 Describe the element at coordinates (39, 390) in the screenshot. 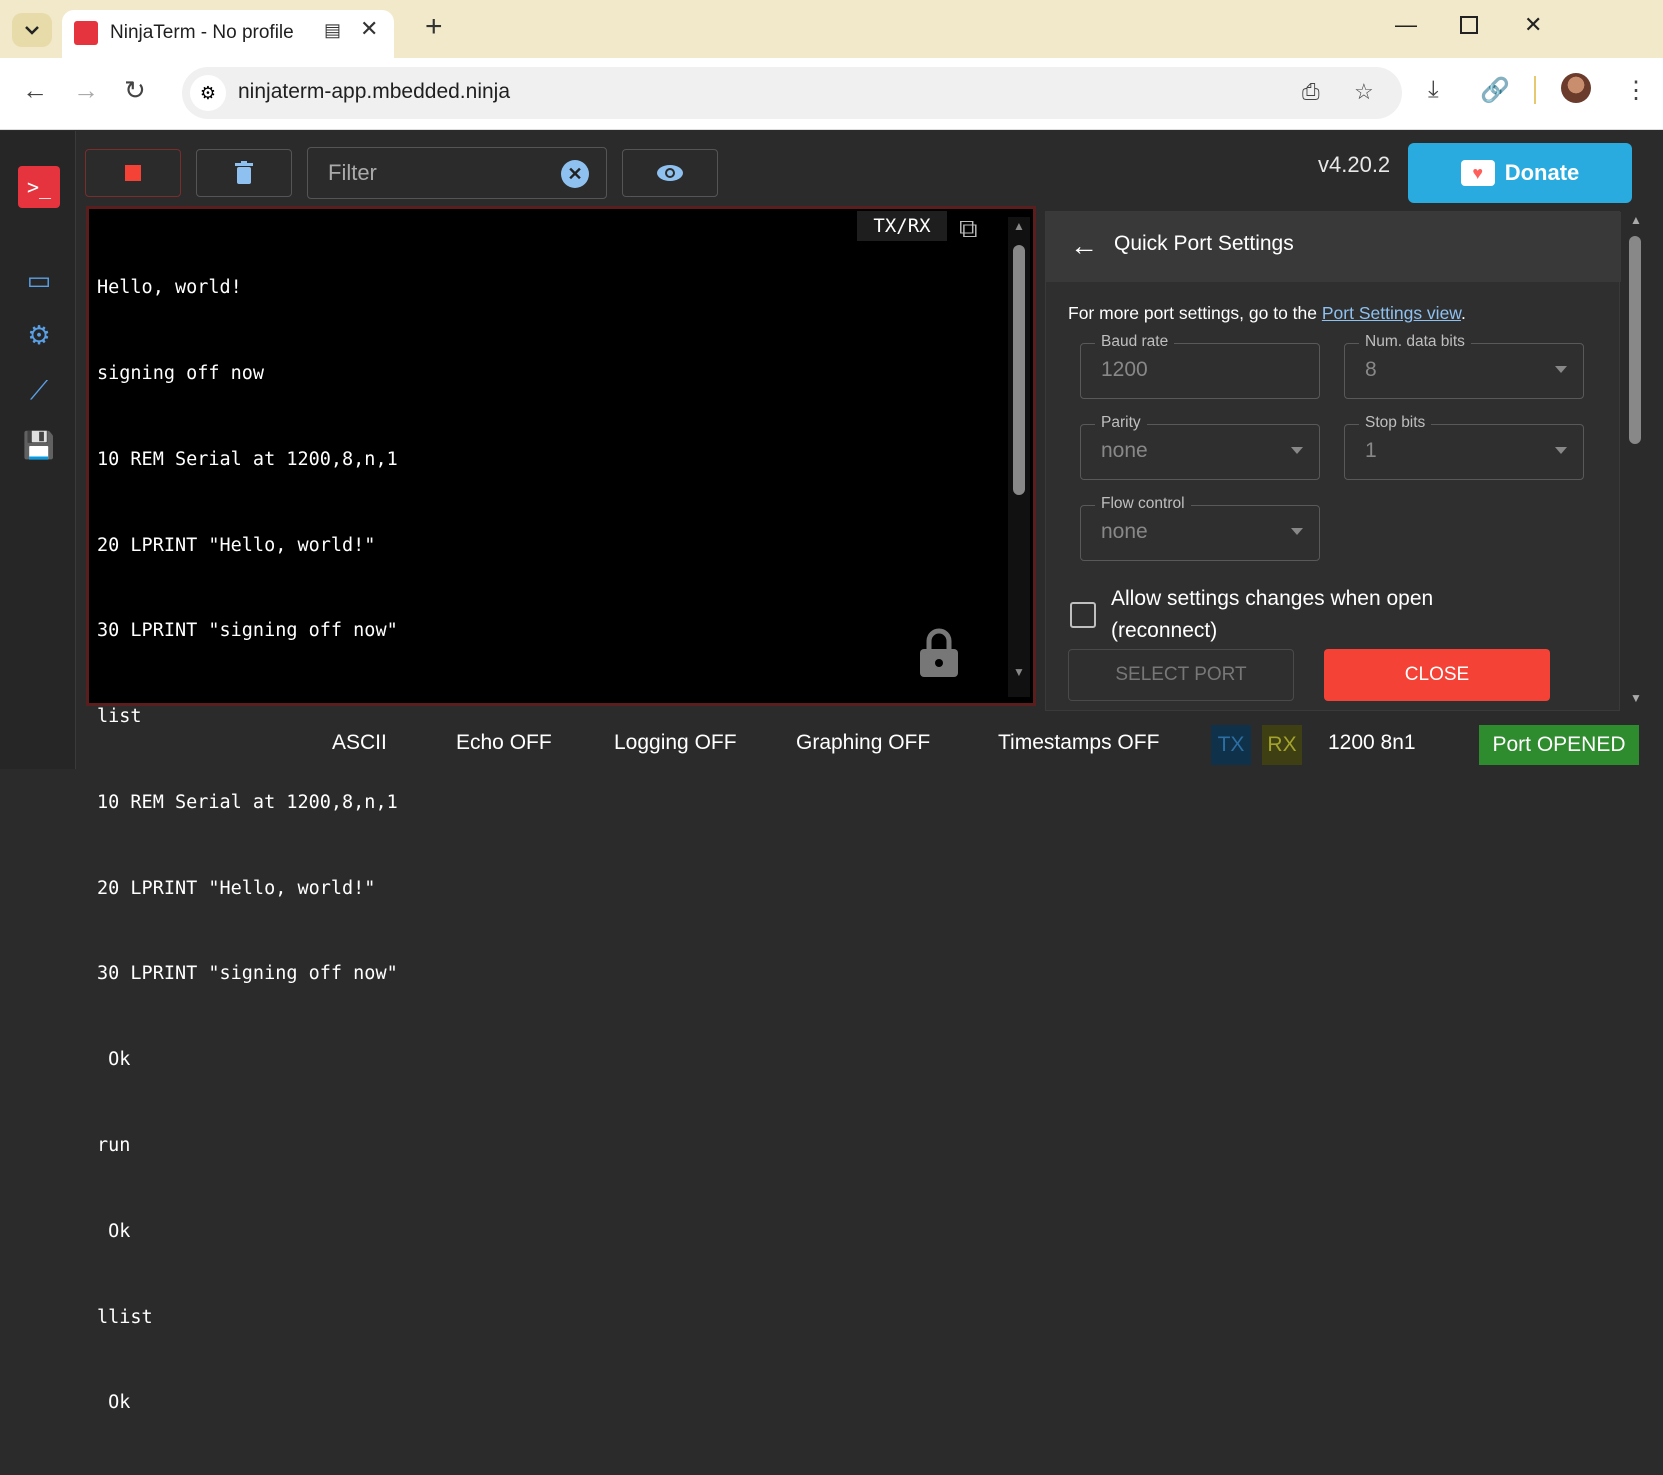

I see `graph-icon: ⟋` at that location.